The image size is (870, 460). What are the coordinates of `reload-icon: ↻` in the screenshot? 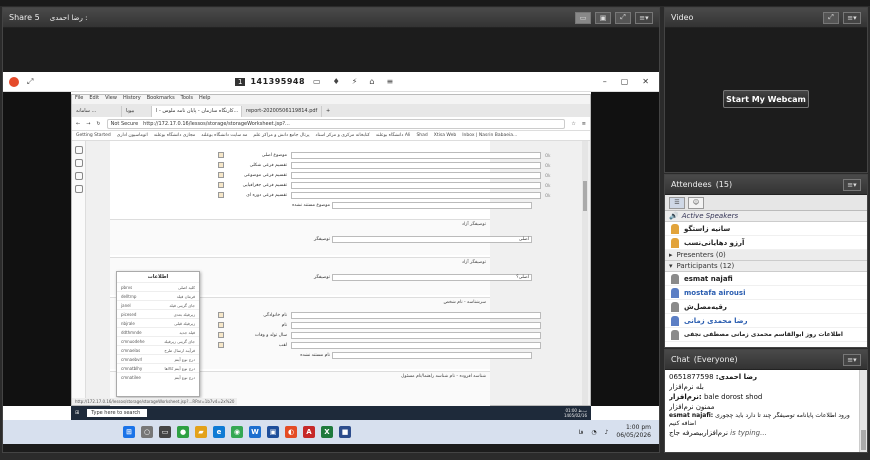 It's located at (98, 124).